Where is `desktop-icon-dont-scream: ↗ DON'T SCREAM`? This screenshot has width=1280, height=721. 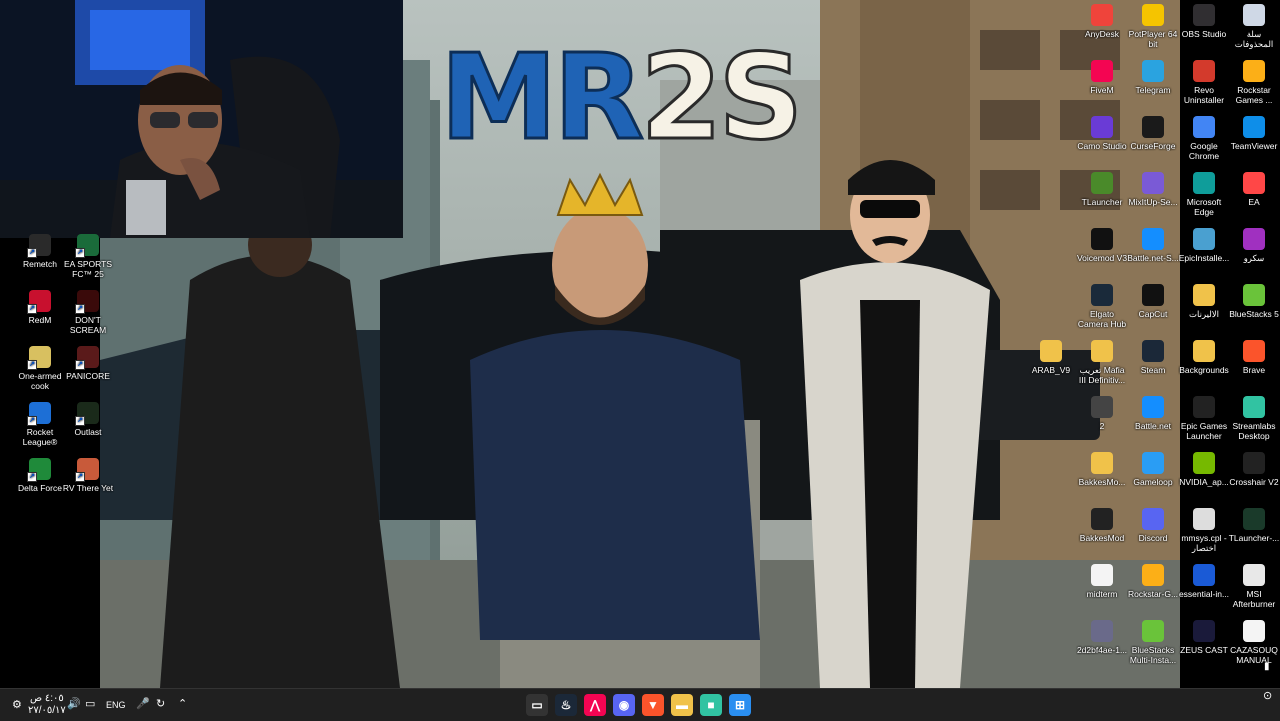 desktop-icon-dont-scream: ↗ DON'T SCREAM is located at coordinates (88, 312).